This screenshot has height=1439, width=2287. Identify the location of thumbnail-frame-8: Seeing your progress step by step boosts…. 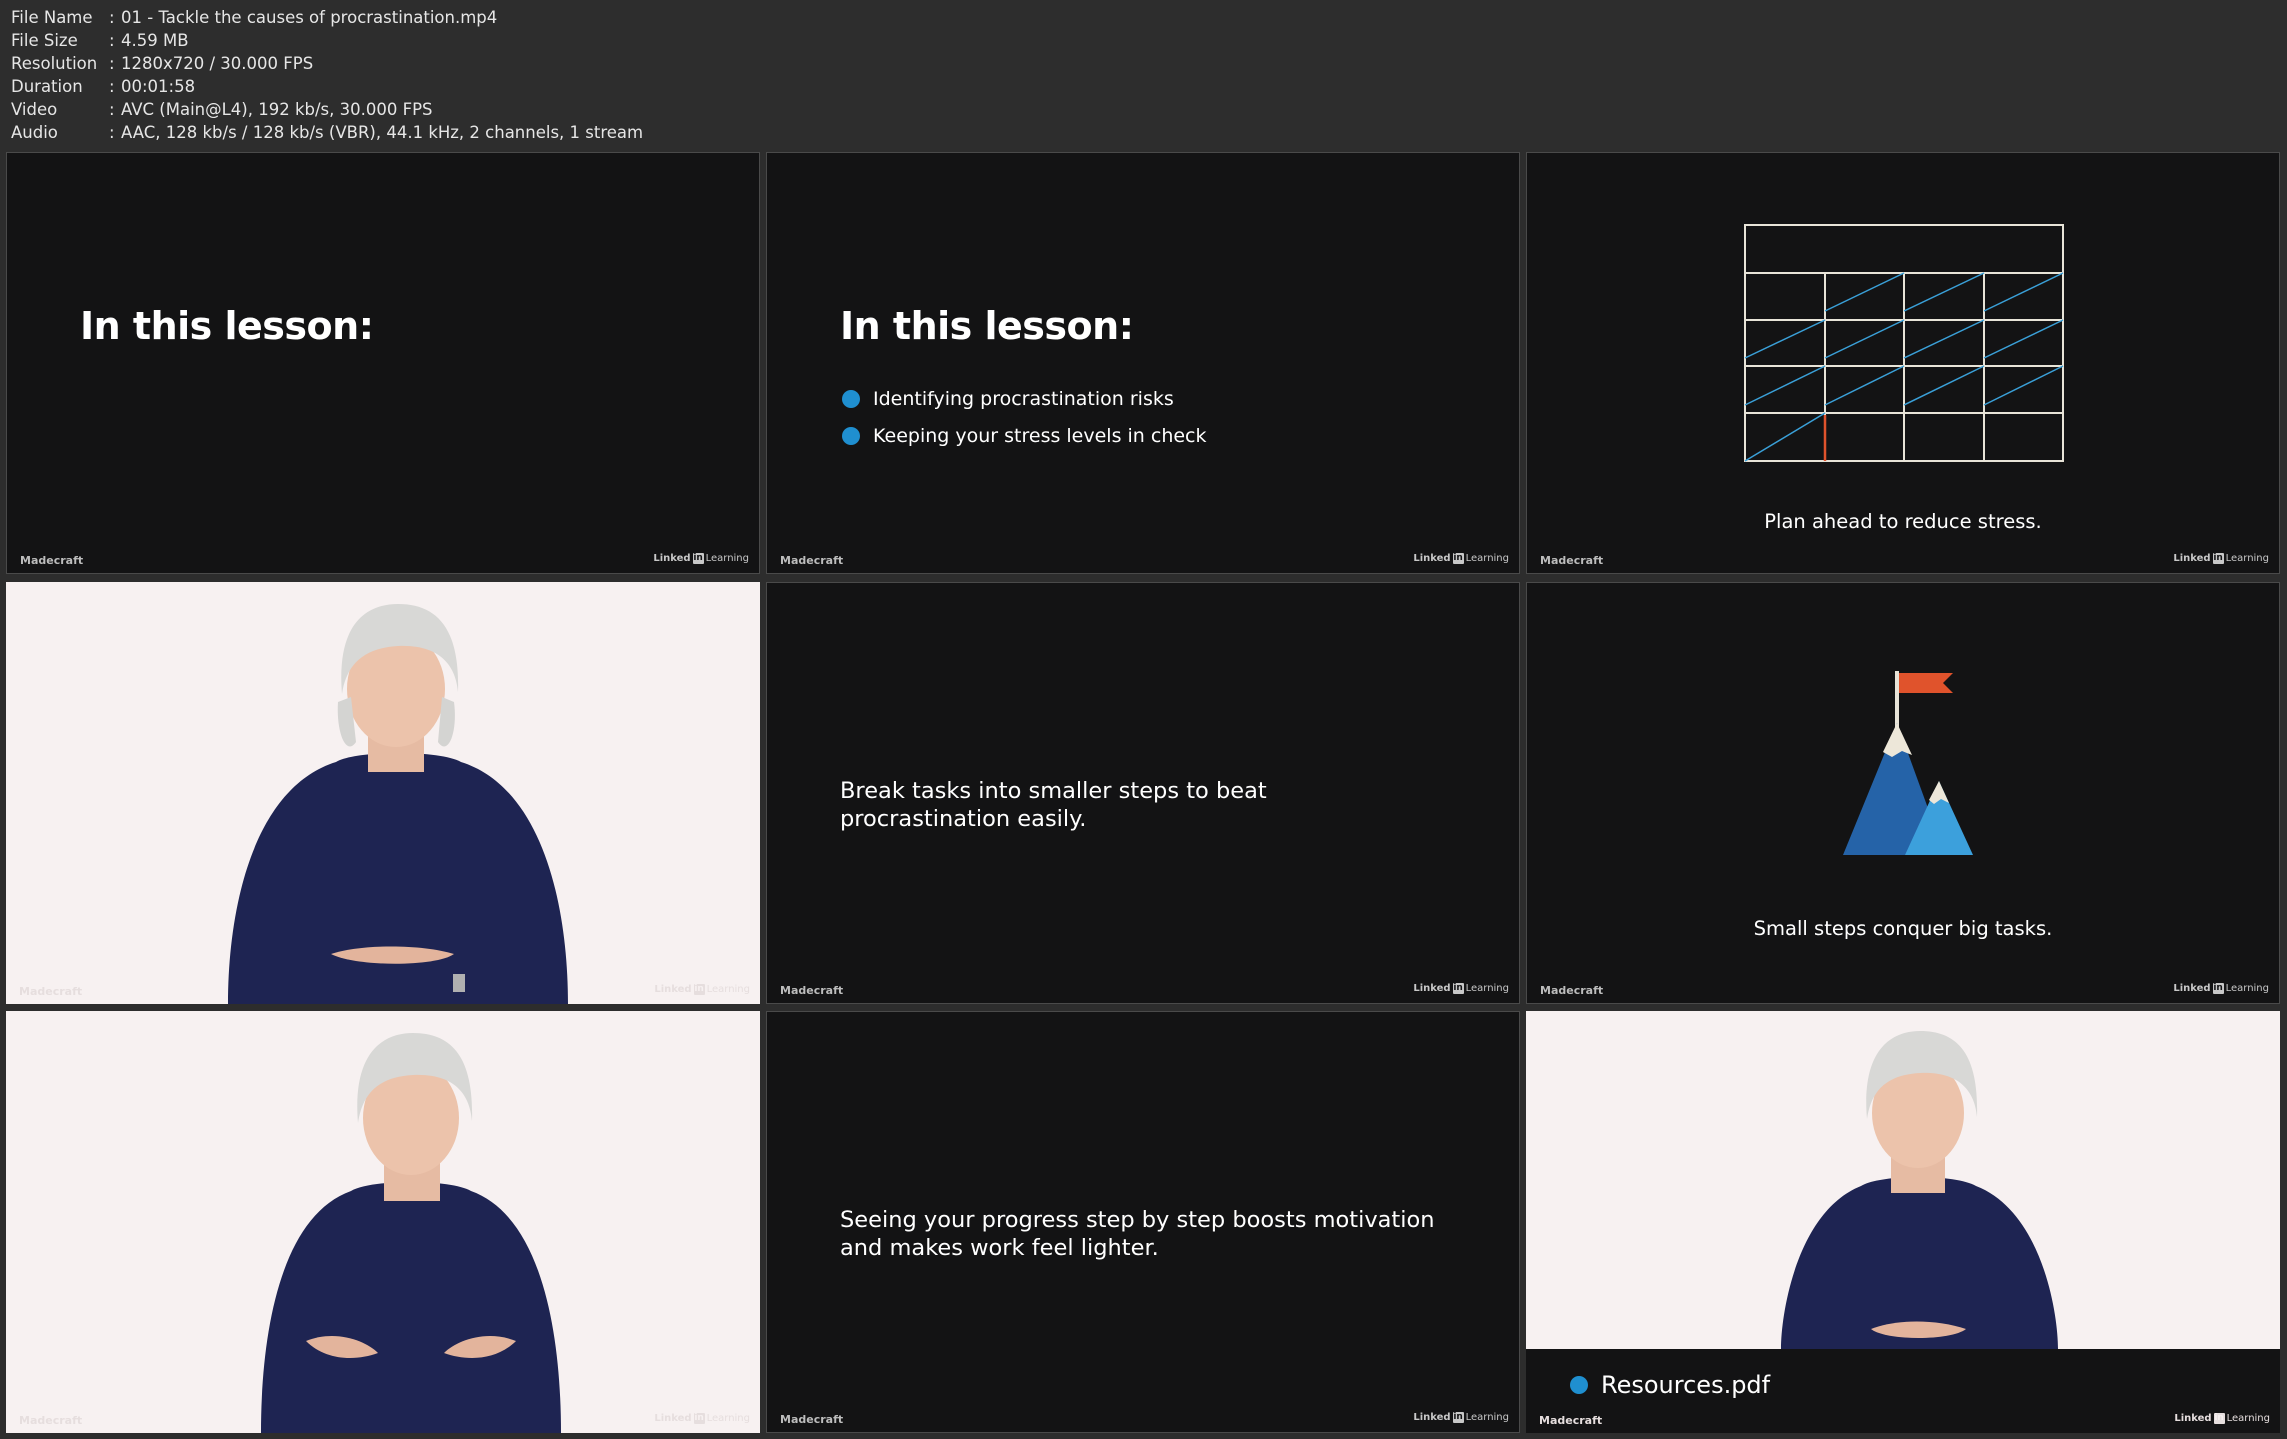
(1143, 1222).